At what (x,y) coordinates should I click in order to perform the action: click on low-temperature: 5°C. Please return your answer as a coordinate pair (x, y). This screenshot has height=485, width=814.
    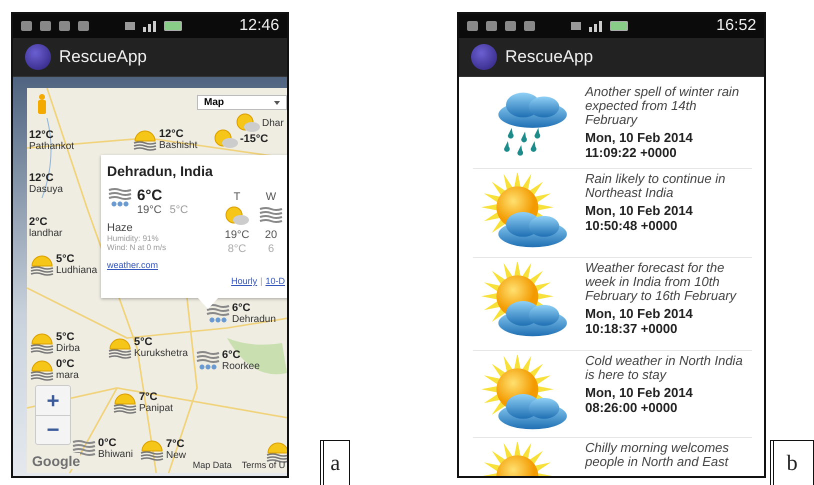
    Looking at the image, I should click on (179, 210).